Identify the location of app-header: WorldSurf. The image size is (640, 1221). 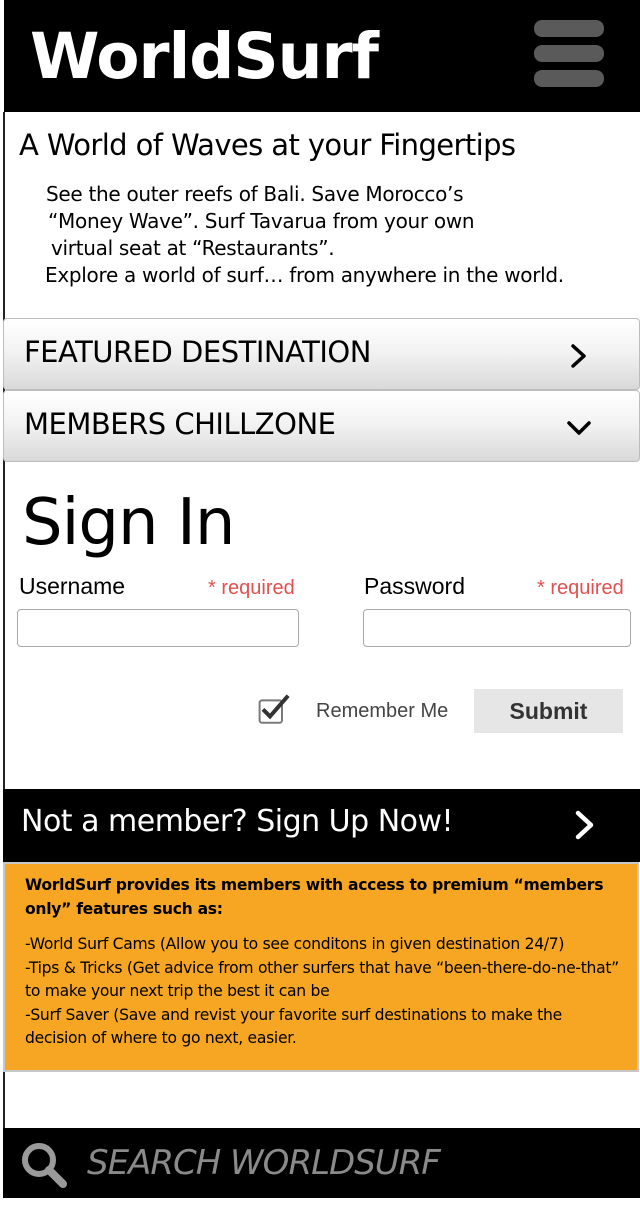
(322, 56).